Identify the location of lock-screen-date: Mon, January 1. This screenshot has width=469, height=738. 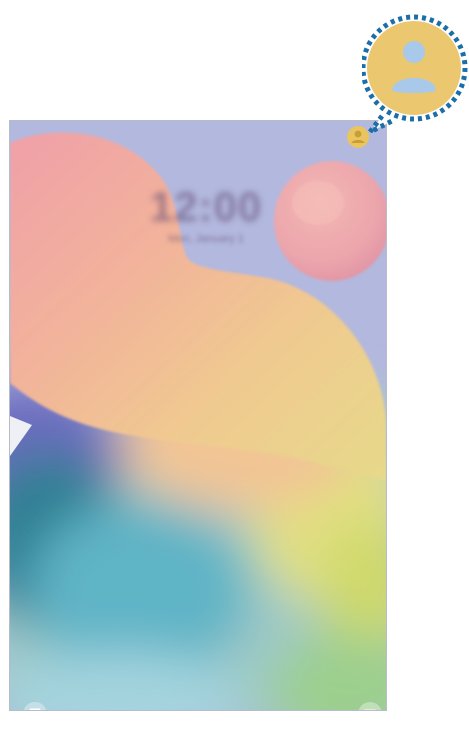
(206, 239).